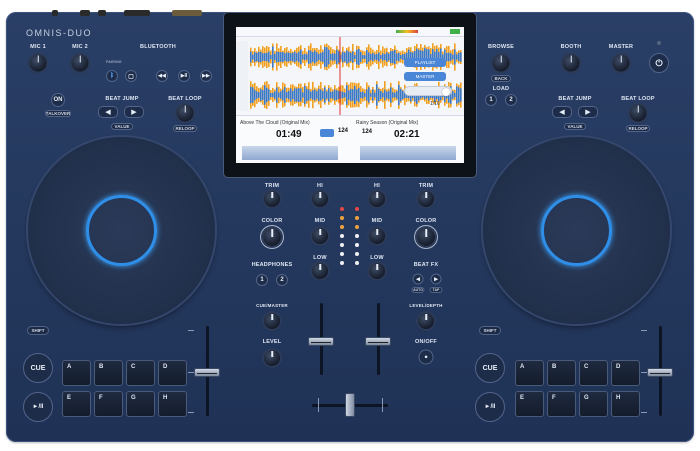 This screenshot has height=451, width=700. What do you see at coordinates (80, 63) in the screenshot?
I see `mic2-knob` at bounding box center [80, 63].